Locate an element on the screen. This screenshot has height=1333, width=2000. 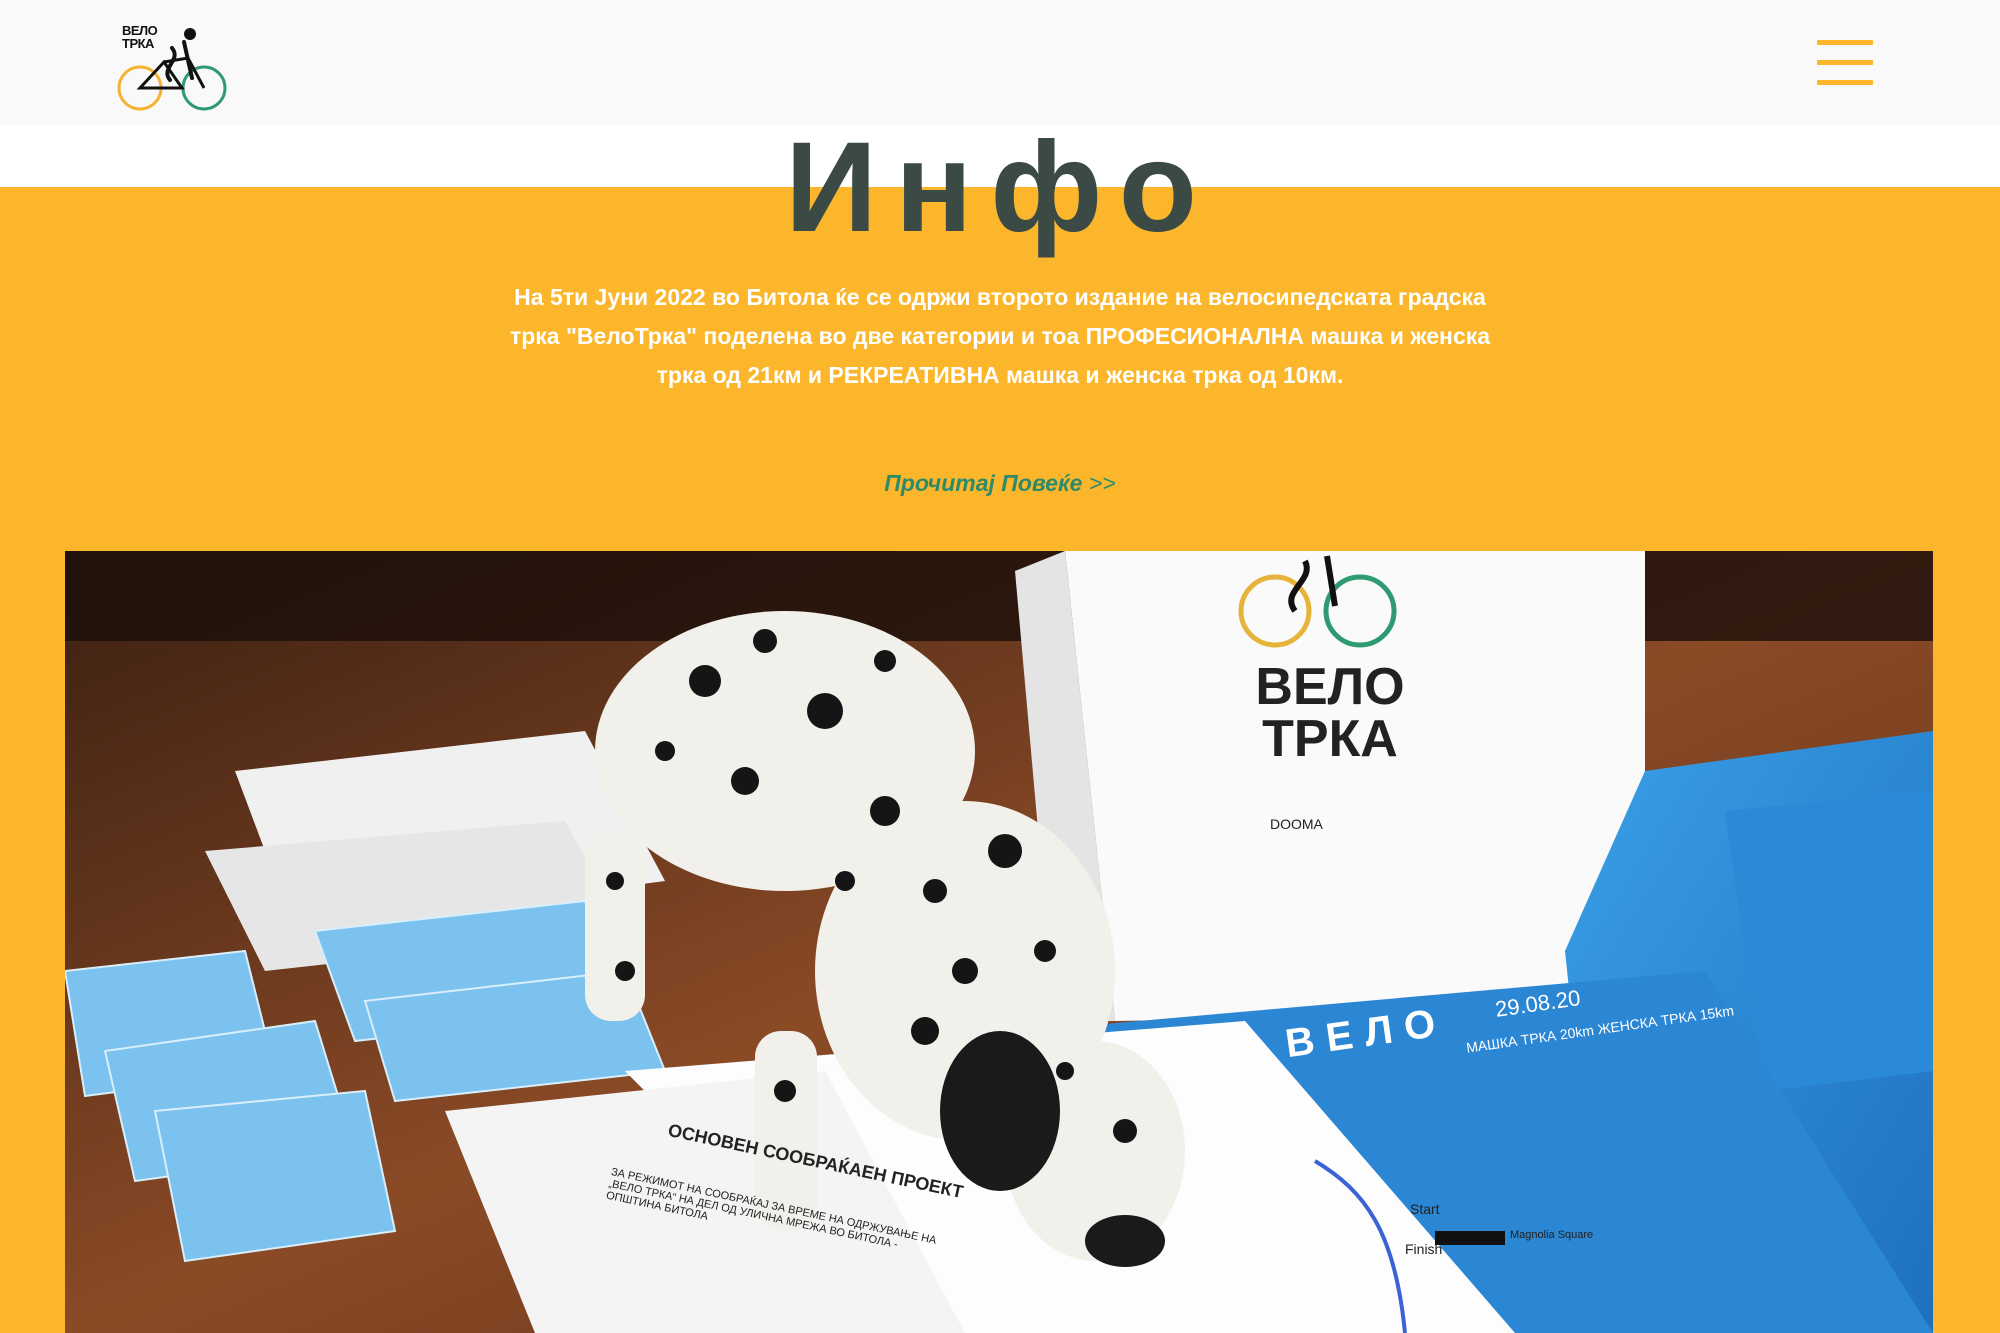
hamburger-menu-button is located at coordinates (1844, 63).